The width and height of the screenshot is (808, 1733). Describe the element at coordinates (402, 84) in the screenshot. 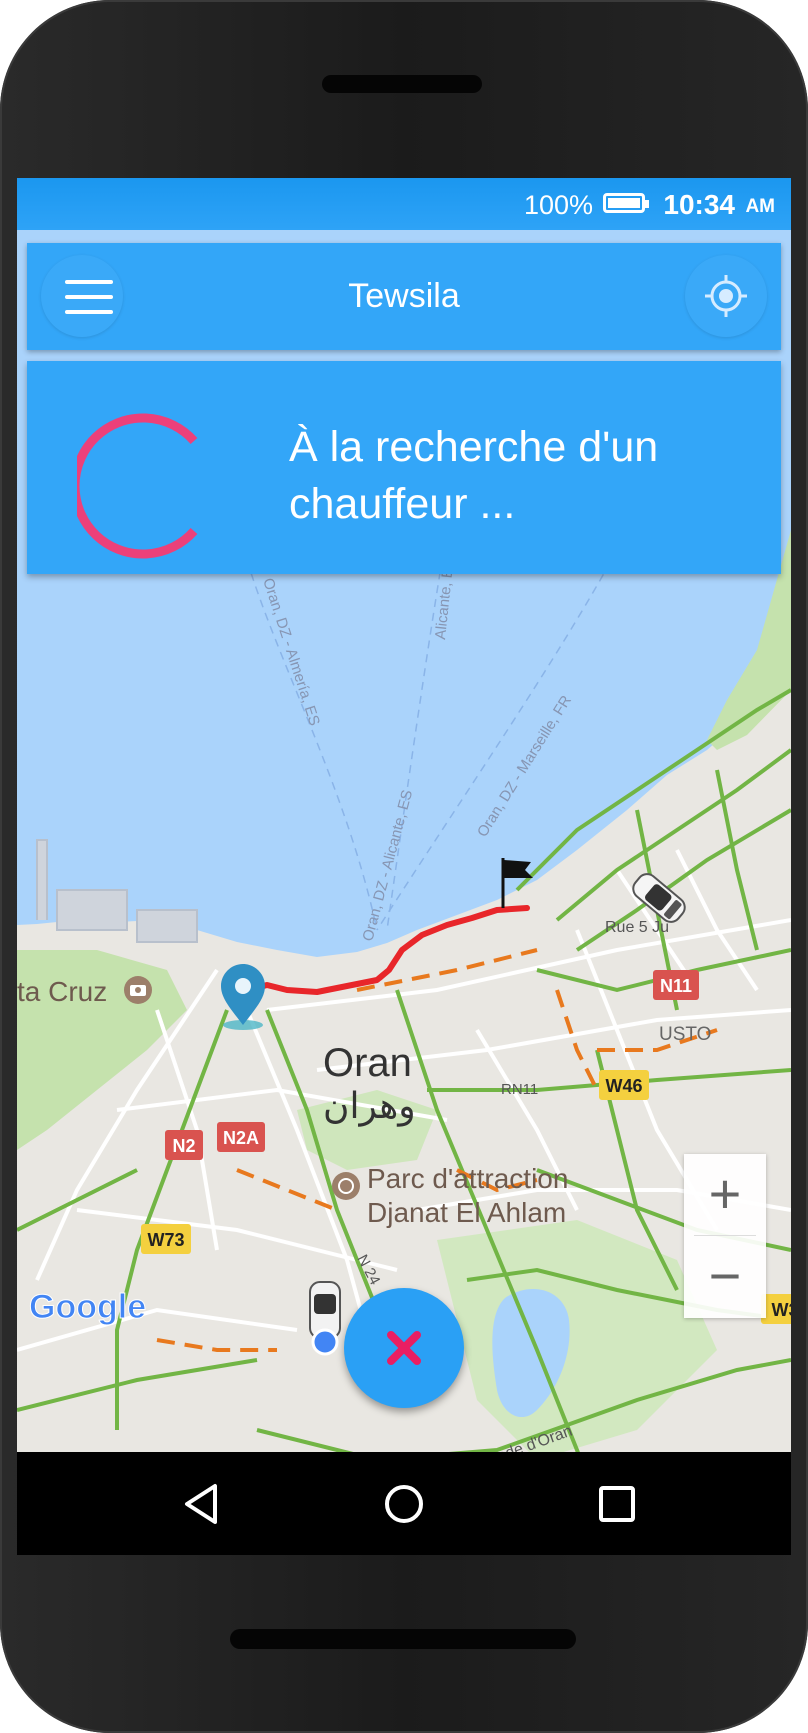

I see `earpiece-speaker` at that location.